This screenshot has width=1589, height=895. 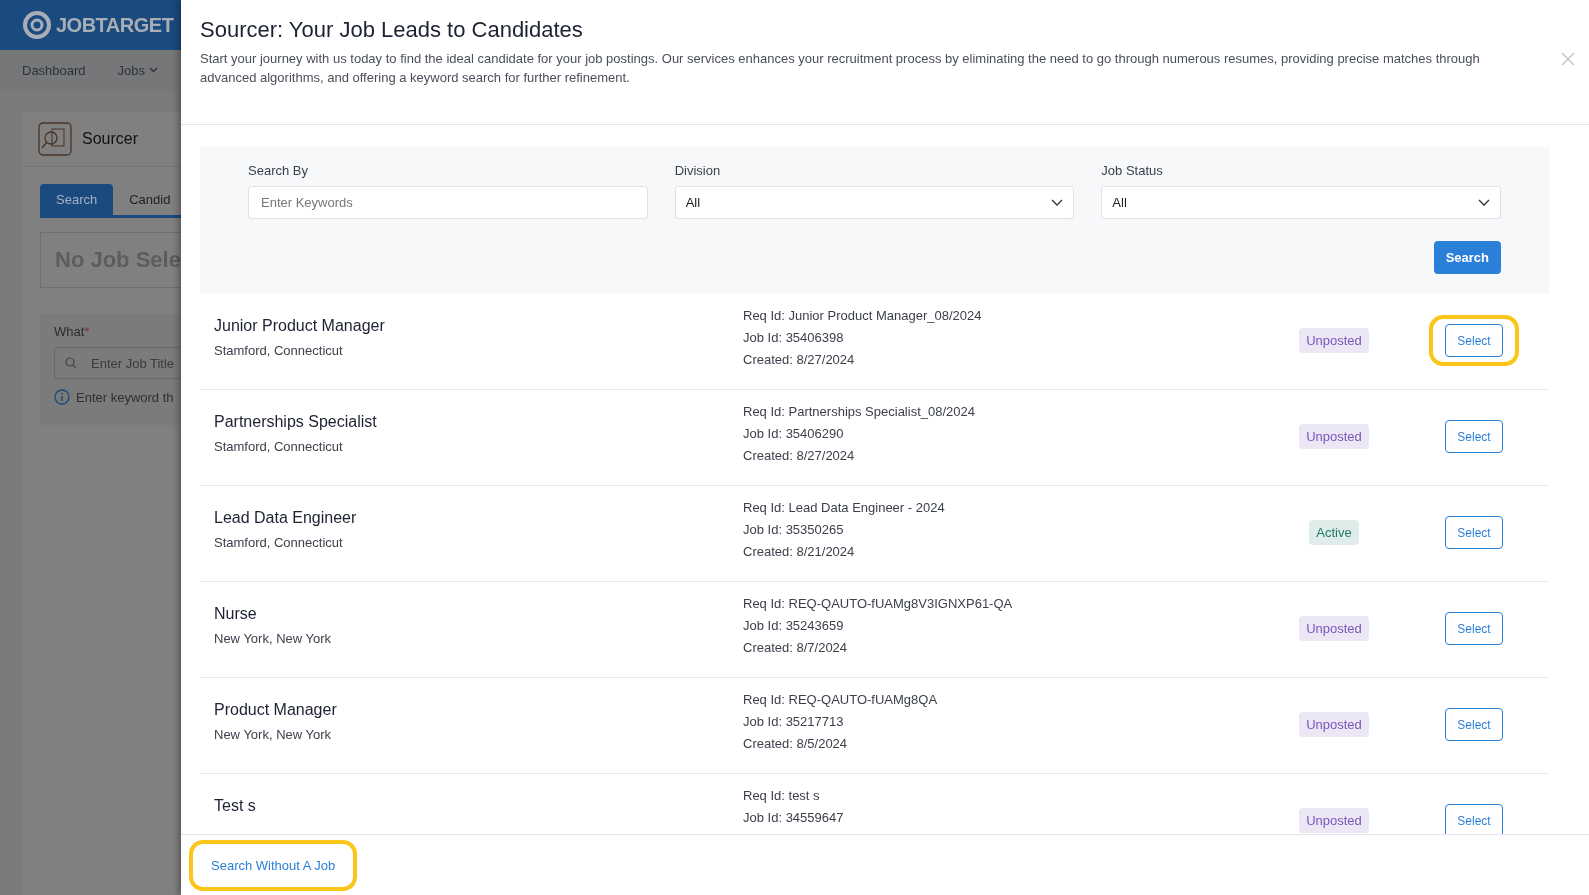 I want to click on target-logo-icon, so click(x=37, y=25).